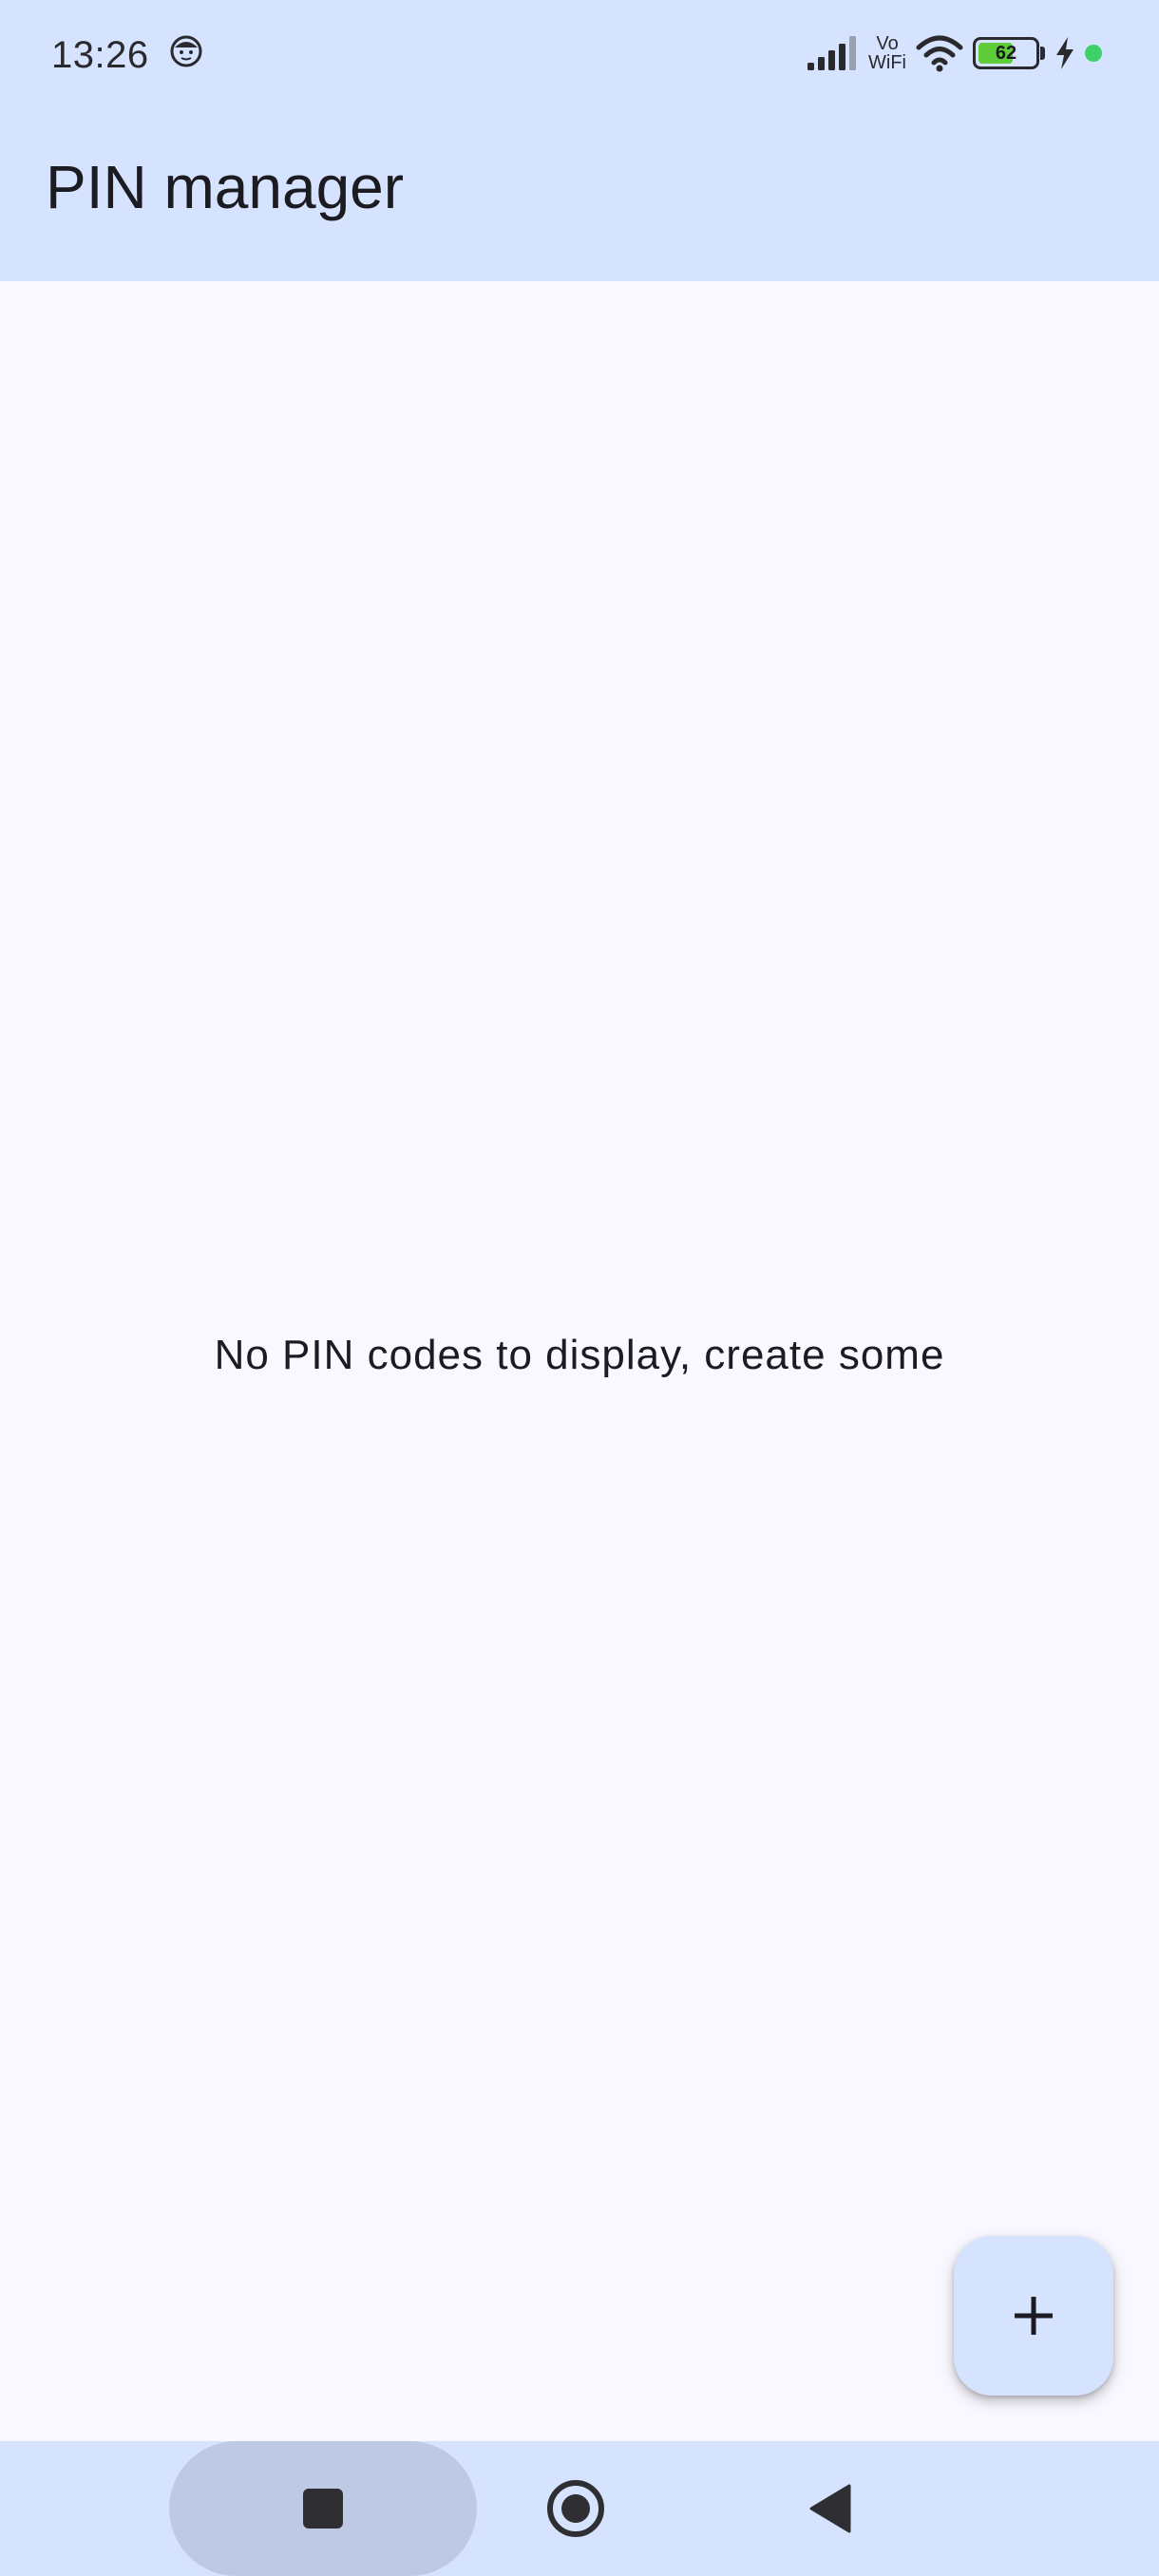 The height and width of the screenshot is (2576, 1159). I want to click on status-icons: Vo WiFi 62, so click(950, 53).